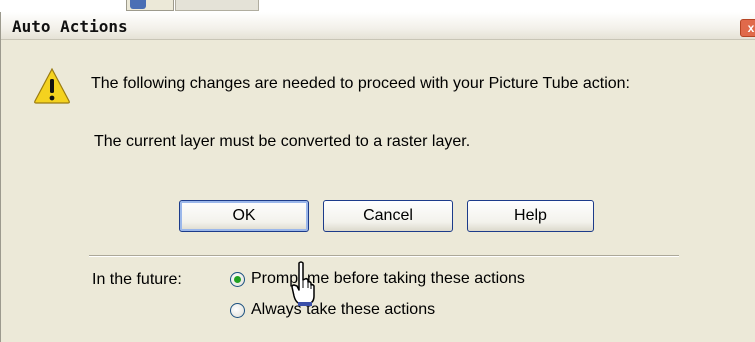  What do you see at coordinates (377, 6) in the screenshot?
I see `background-window` at bounding box center [377, 6].